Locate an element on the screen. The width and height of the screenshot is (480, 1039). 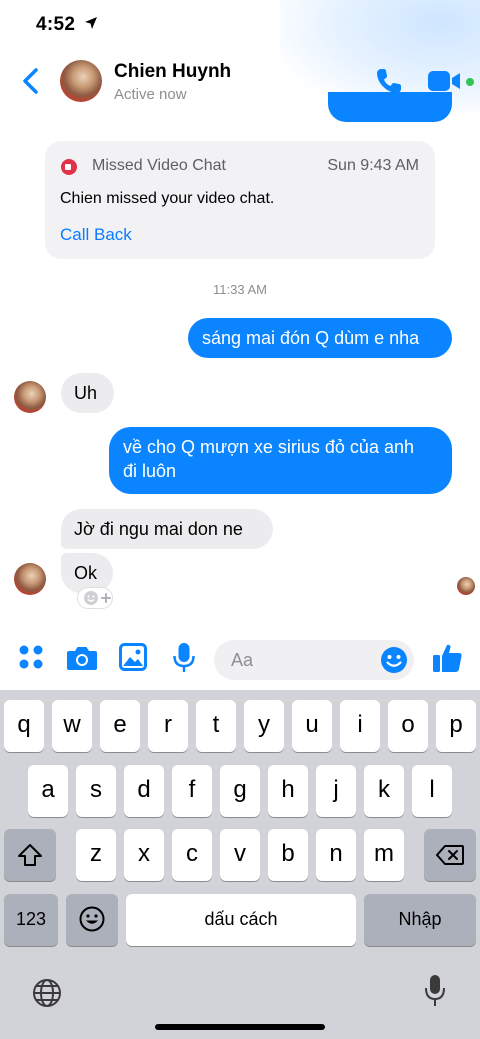
message-line: đi luôn is located at coordinates (150, 471).